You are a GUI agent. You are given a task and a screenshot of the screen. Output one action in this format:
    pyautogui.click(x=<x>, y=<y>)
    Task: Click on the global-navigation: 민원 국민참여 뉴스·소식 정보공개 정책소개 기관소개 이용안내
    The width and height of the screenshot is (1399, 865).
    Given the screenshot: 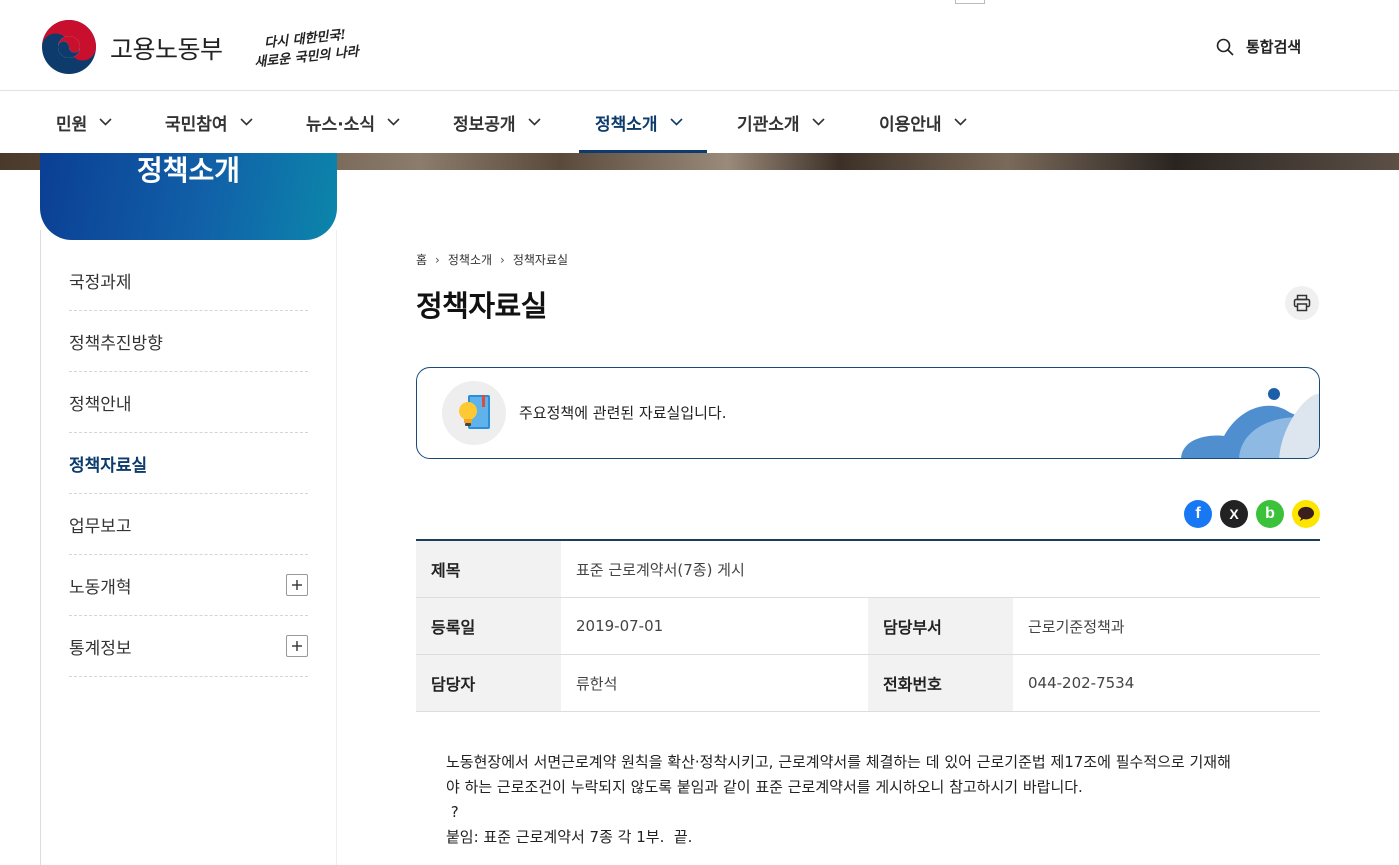 What is the action you would take?
    pyautogui.click(x=699, y=122)
    